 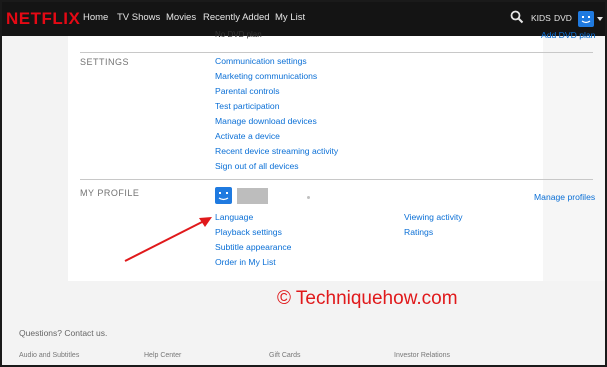 I want to click on footer-link-investor-relations: Investor Relations, so click(x=422, y=355).